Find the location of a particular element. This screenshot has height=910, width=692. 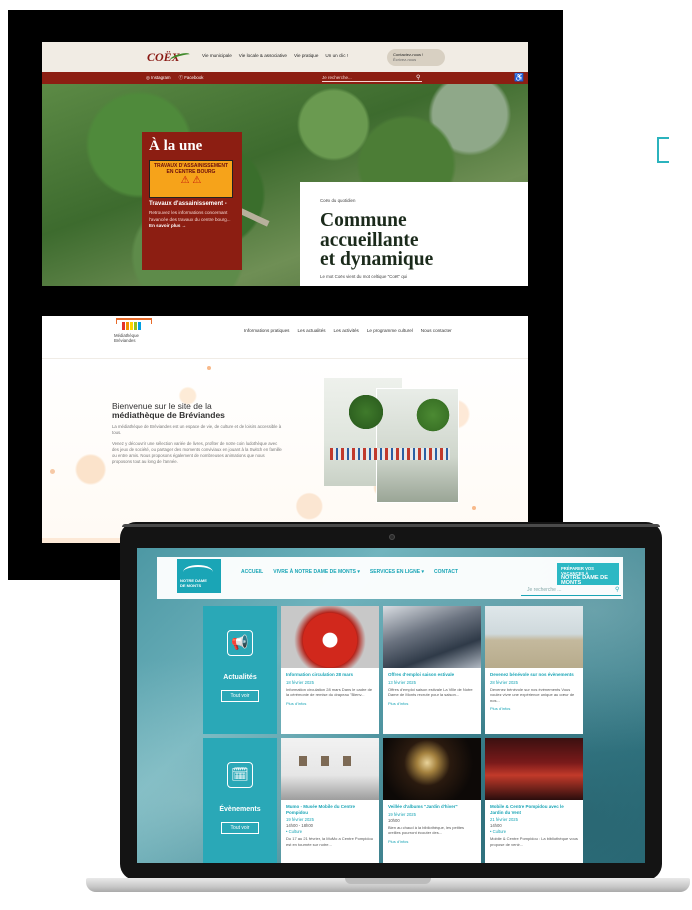

nav-vivre-a-ndm: VIVRE À NOTRE DAME DE MONTS ▾ is located at coordinates (316, 572).